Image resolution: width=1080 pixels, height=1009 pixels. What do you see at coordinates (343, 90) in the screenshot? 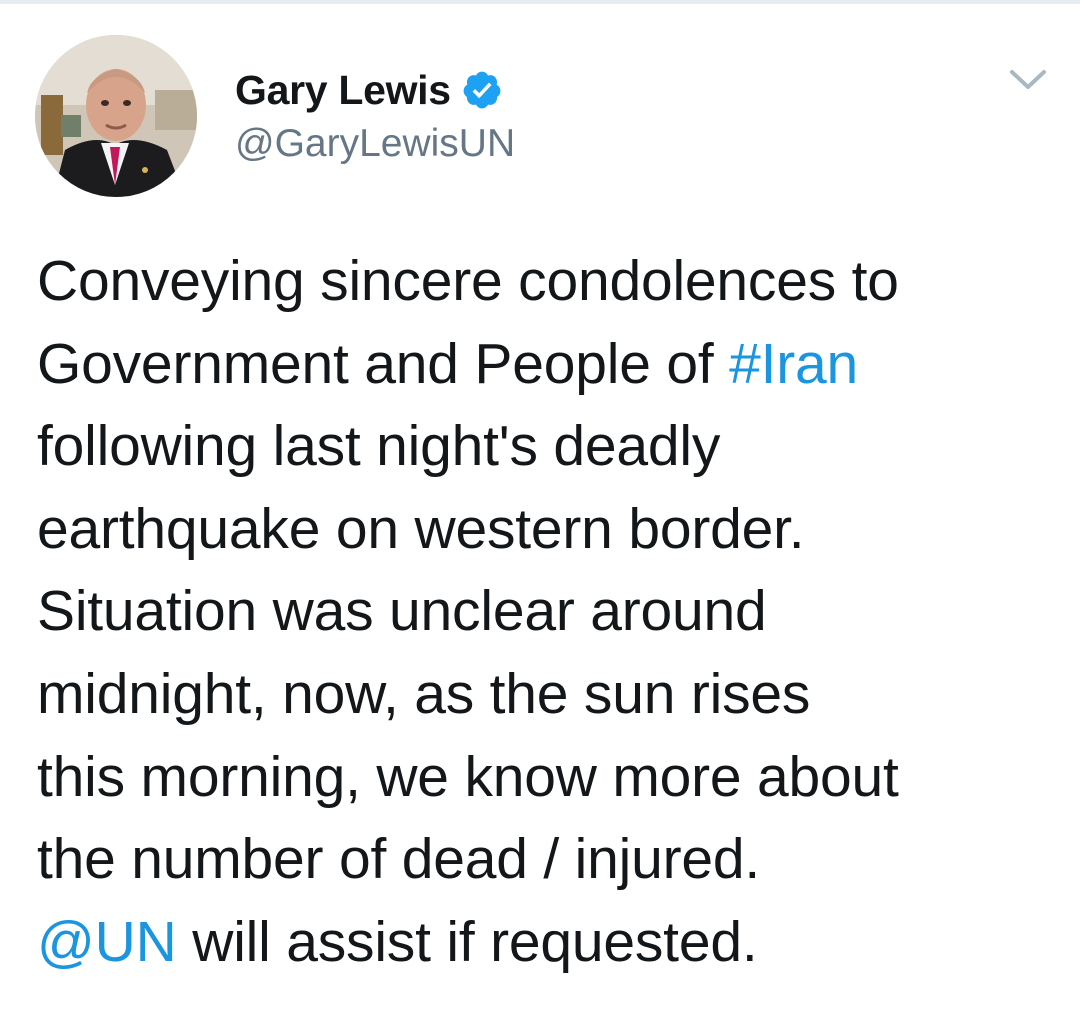
I see `author-display-name: Gary Lewis` at bounding box center [343, 90].